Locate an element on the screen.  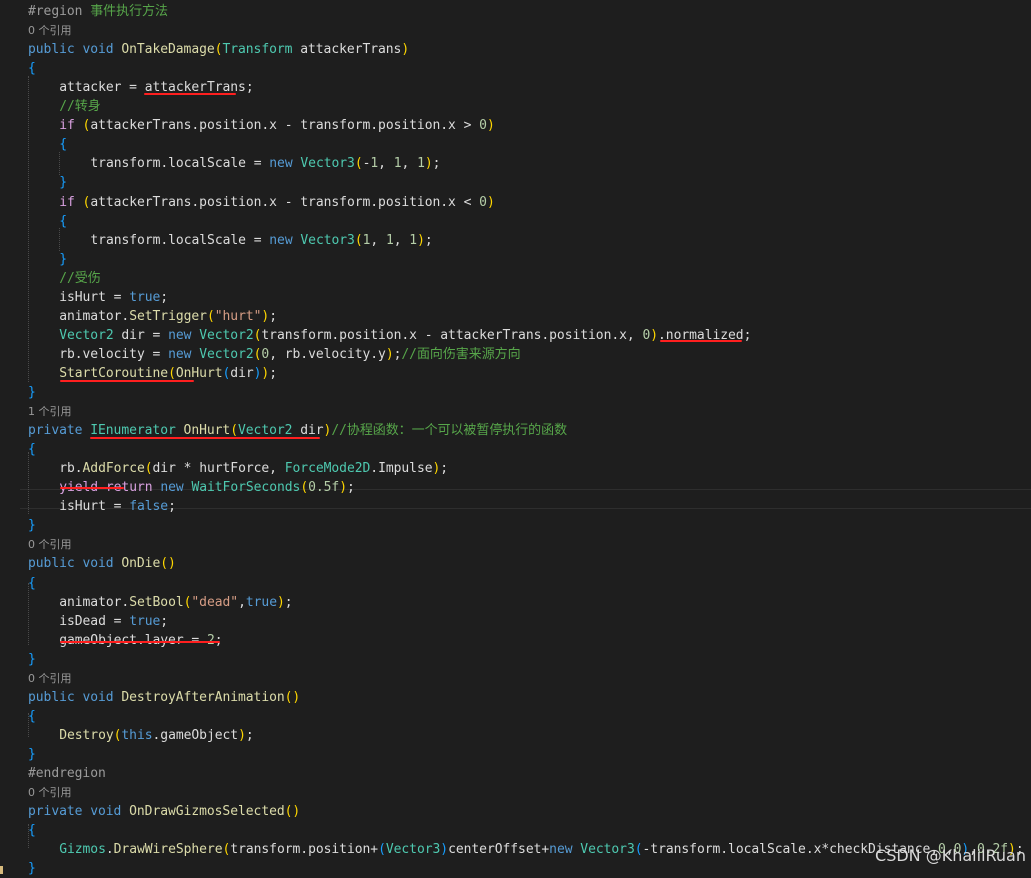
code-token: #endregion is located at coordinates (67, 773).